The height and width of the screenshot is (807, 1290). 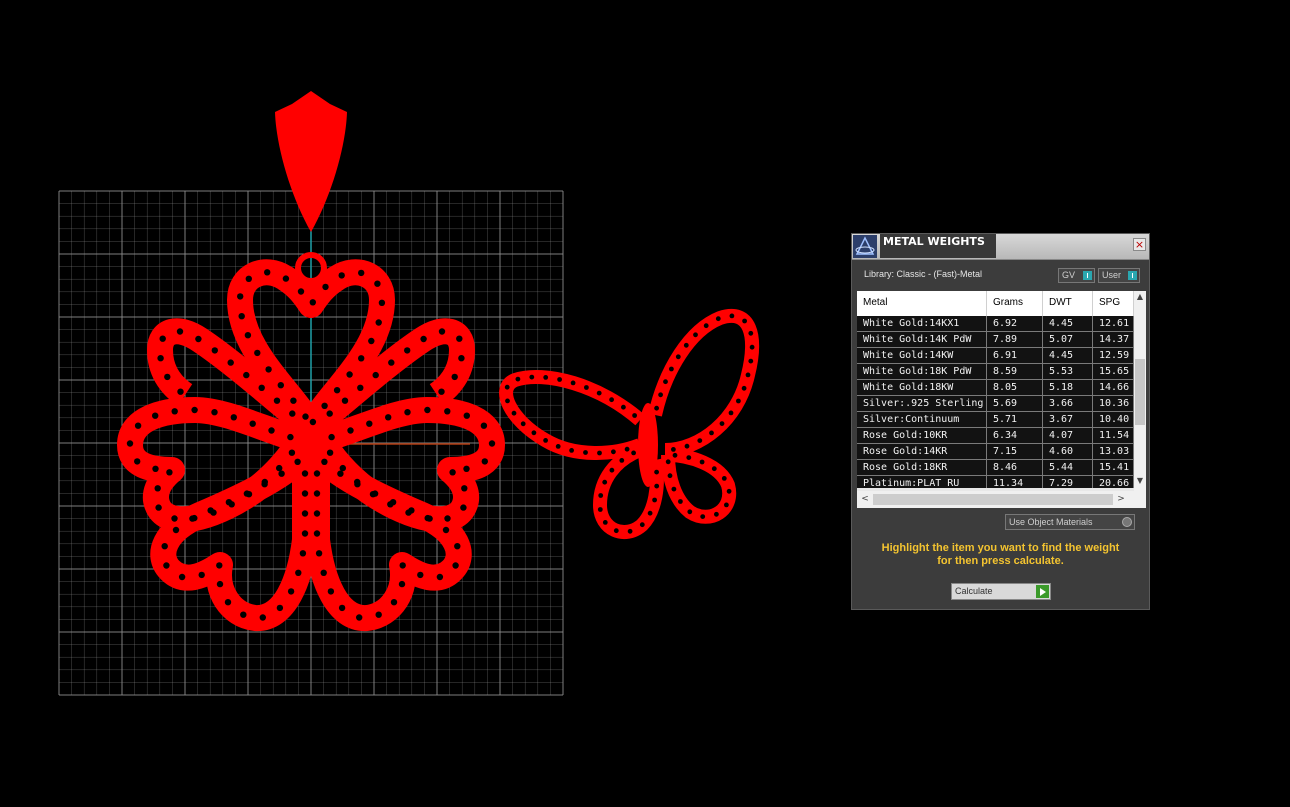 I want to click on column-header-spg: SPG, so click(x=1113, y=303).